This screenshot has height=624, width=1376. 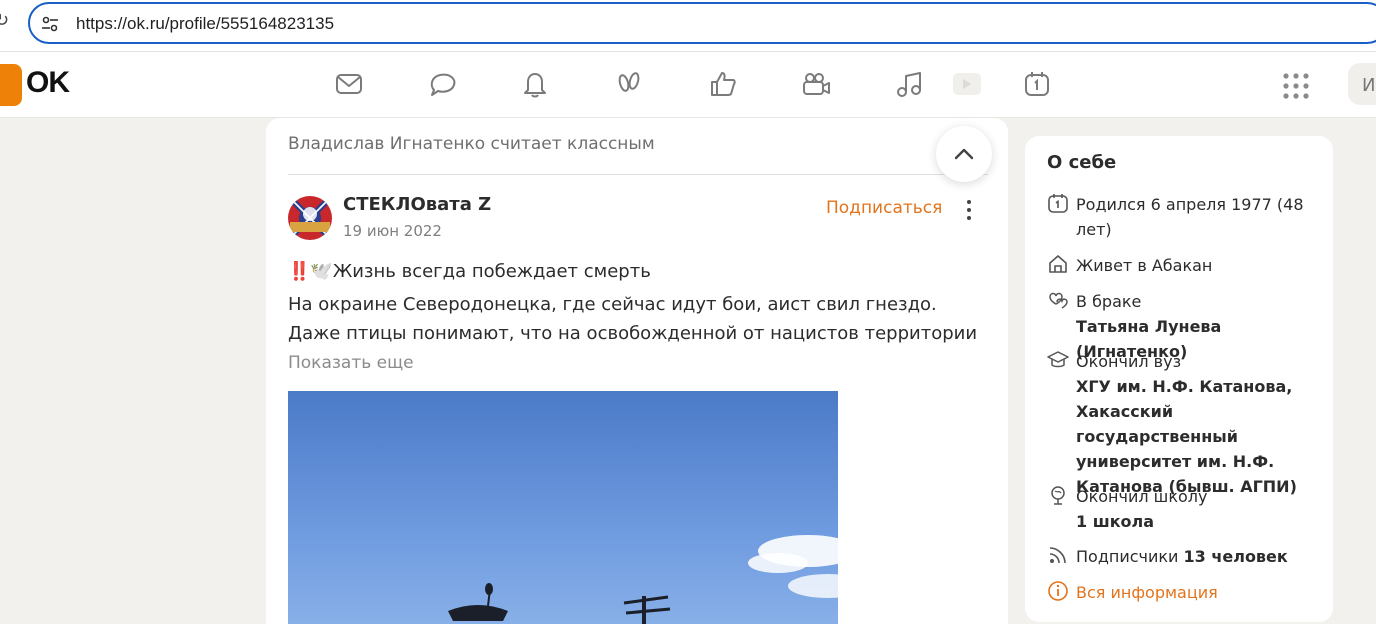 What do you see at coordinates (11, 85) in the screenshot?
I see `ok-logo-icon` at bounding box center [11, 85].